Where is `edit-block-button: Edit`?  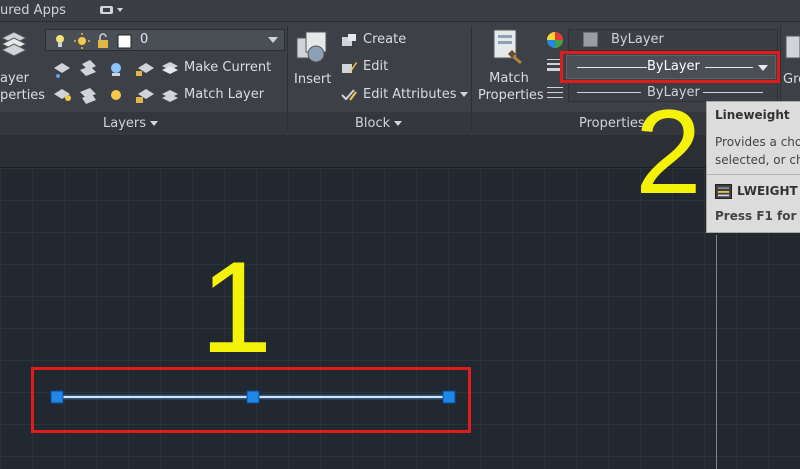 edit-block-button: Edit is located at coordinates (375, 67).